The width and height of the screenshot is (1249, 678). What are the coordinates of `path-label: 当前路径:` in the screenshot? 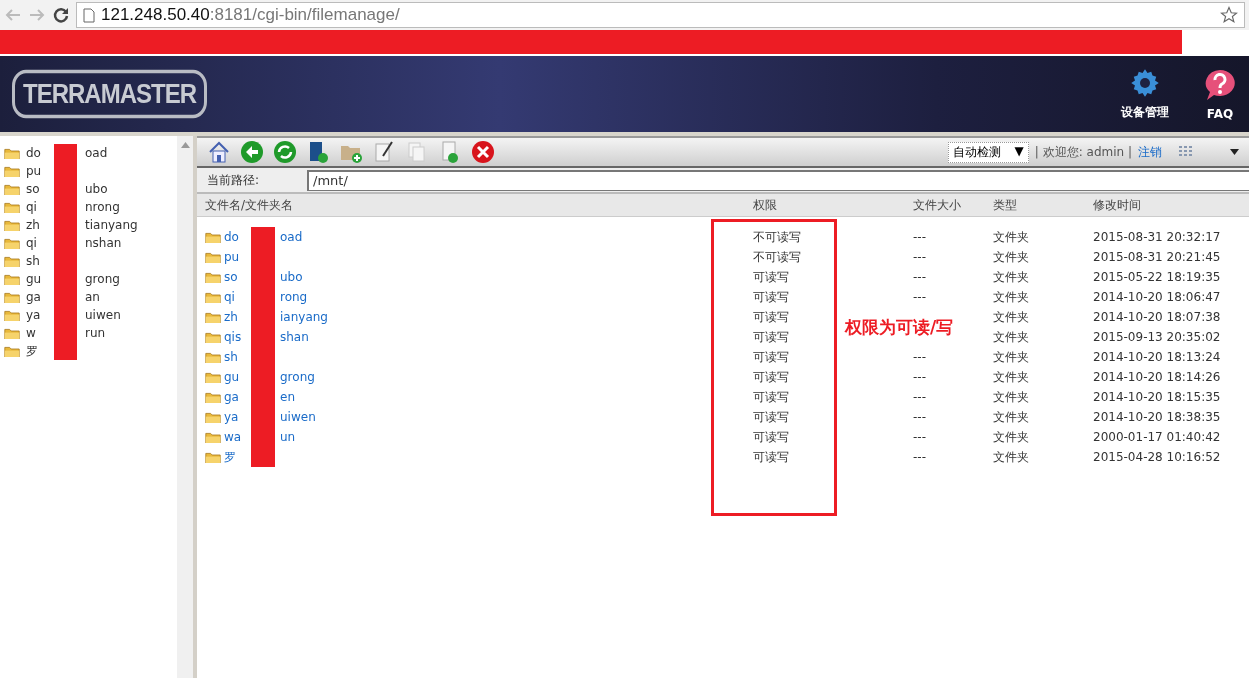 It's located at (233, 180).